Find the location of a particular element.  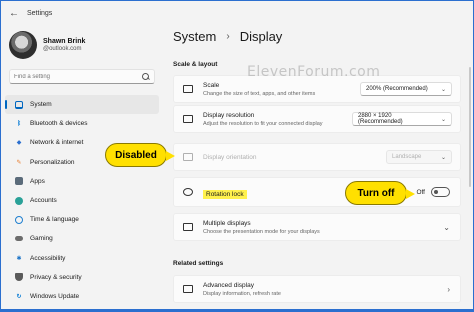

apps-icon is located at coordinates (19, 181).